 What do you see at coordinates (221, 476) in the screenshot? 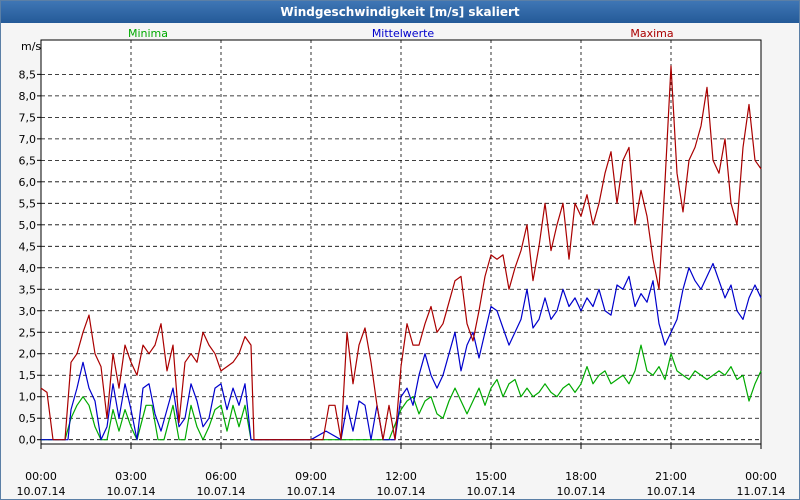
I see `x-tick-time: 06:00` at bounding box center [221, 476].